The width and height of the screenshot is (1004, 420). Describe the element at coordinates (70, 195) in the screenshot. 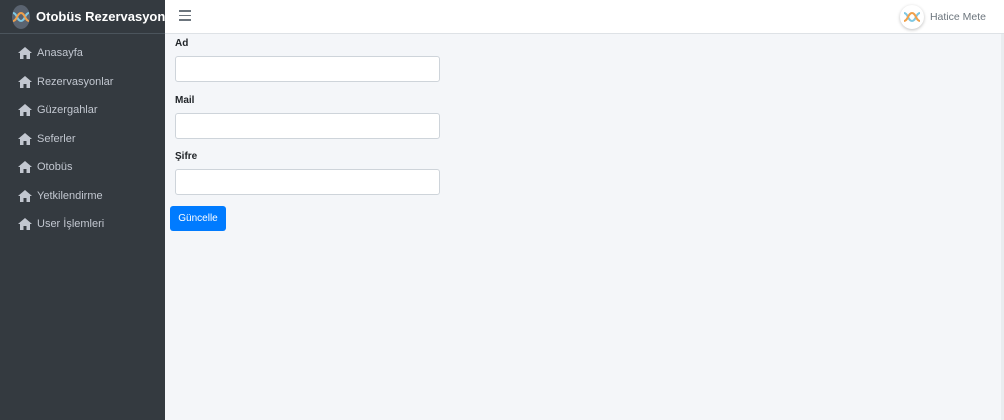

I see `sidebar-item-label: Yetkilendirme` at that location.